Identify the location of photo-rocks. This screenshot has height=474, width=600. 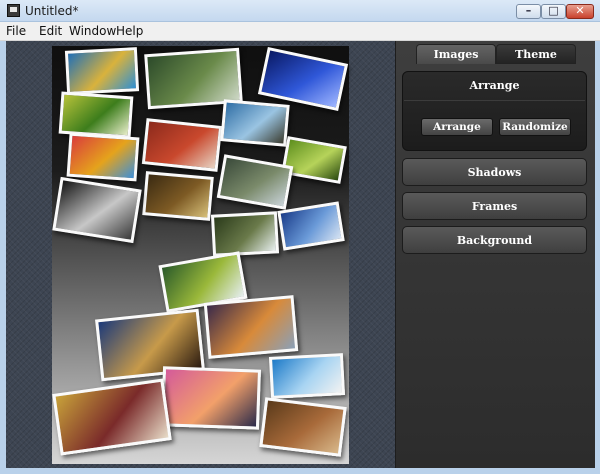
(255, 182).